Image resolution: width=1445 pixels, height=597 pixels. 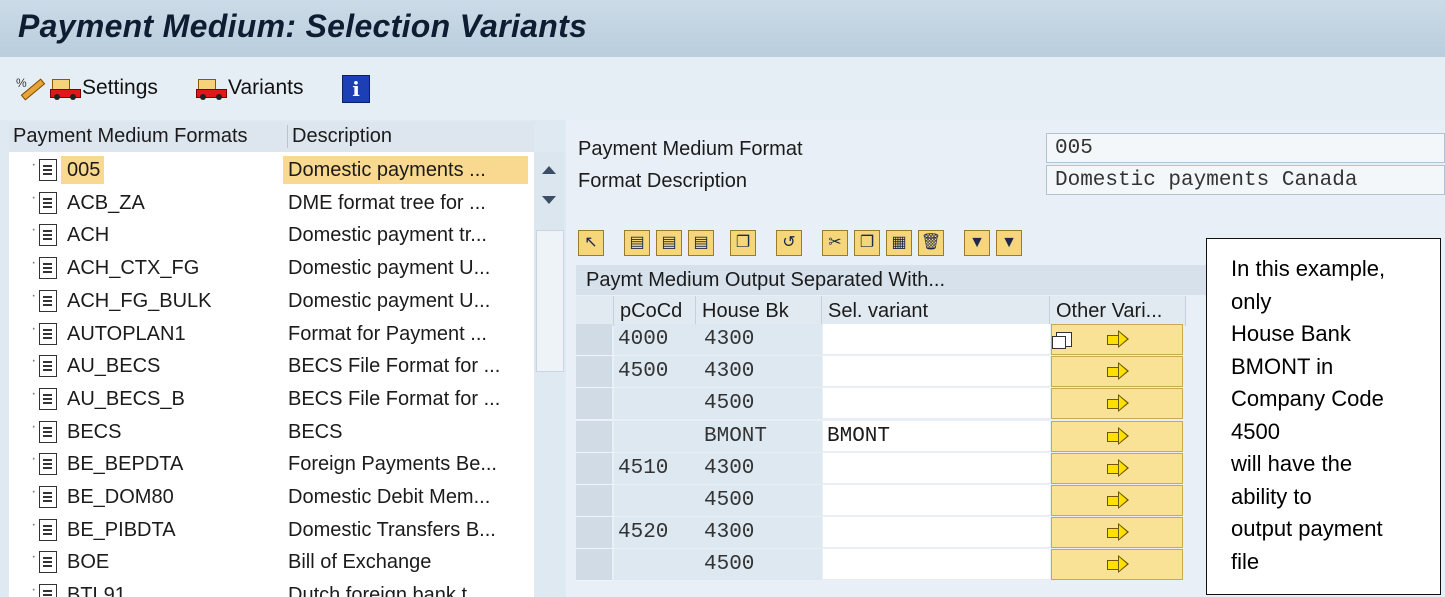 What do you see at coordinates (655, 311) in the screenshot?
I see `column-header-cocd: pCoCd` at bounding box center [655, 311].